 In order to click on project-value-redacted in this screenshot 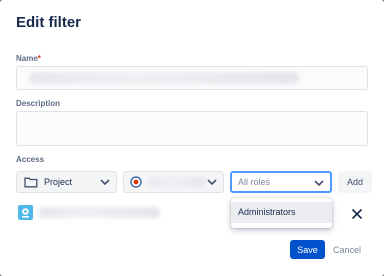, I will do `click(177, 182)`.